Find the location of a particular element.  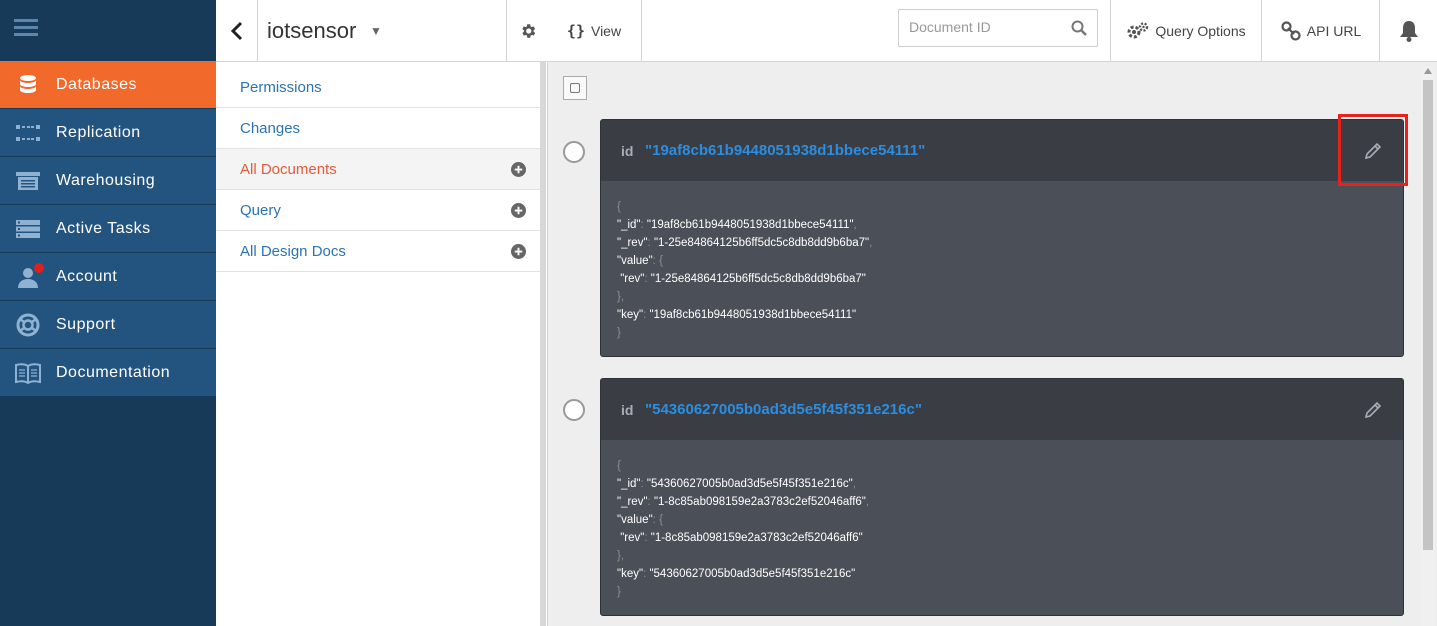

search-icon is located at coordinates (1079, 28).